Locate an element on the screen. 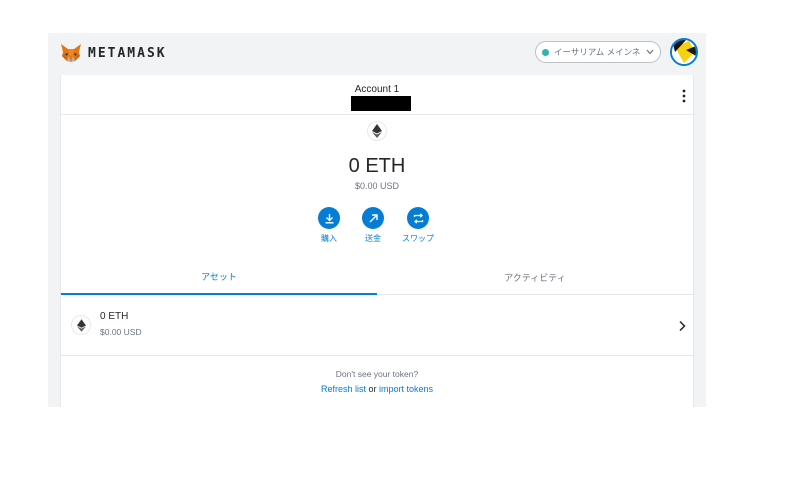 The image size is (800, 479). wallet-tabs: アセット アクティビティ is located at coordinates (377, 277).